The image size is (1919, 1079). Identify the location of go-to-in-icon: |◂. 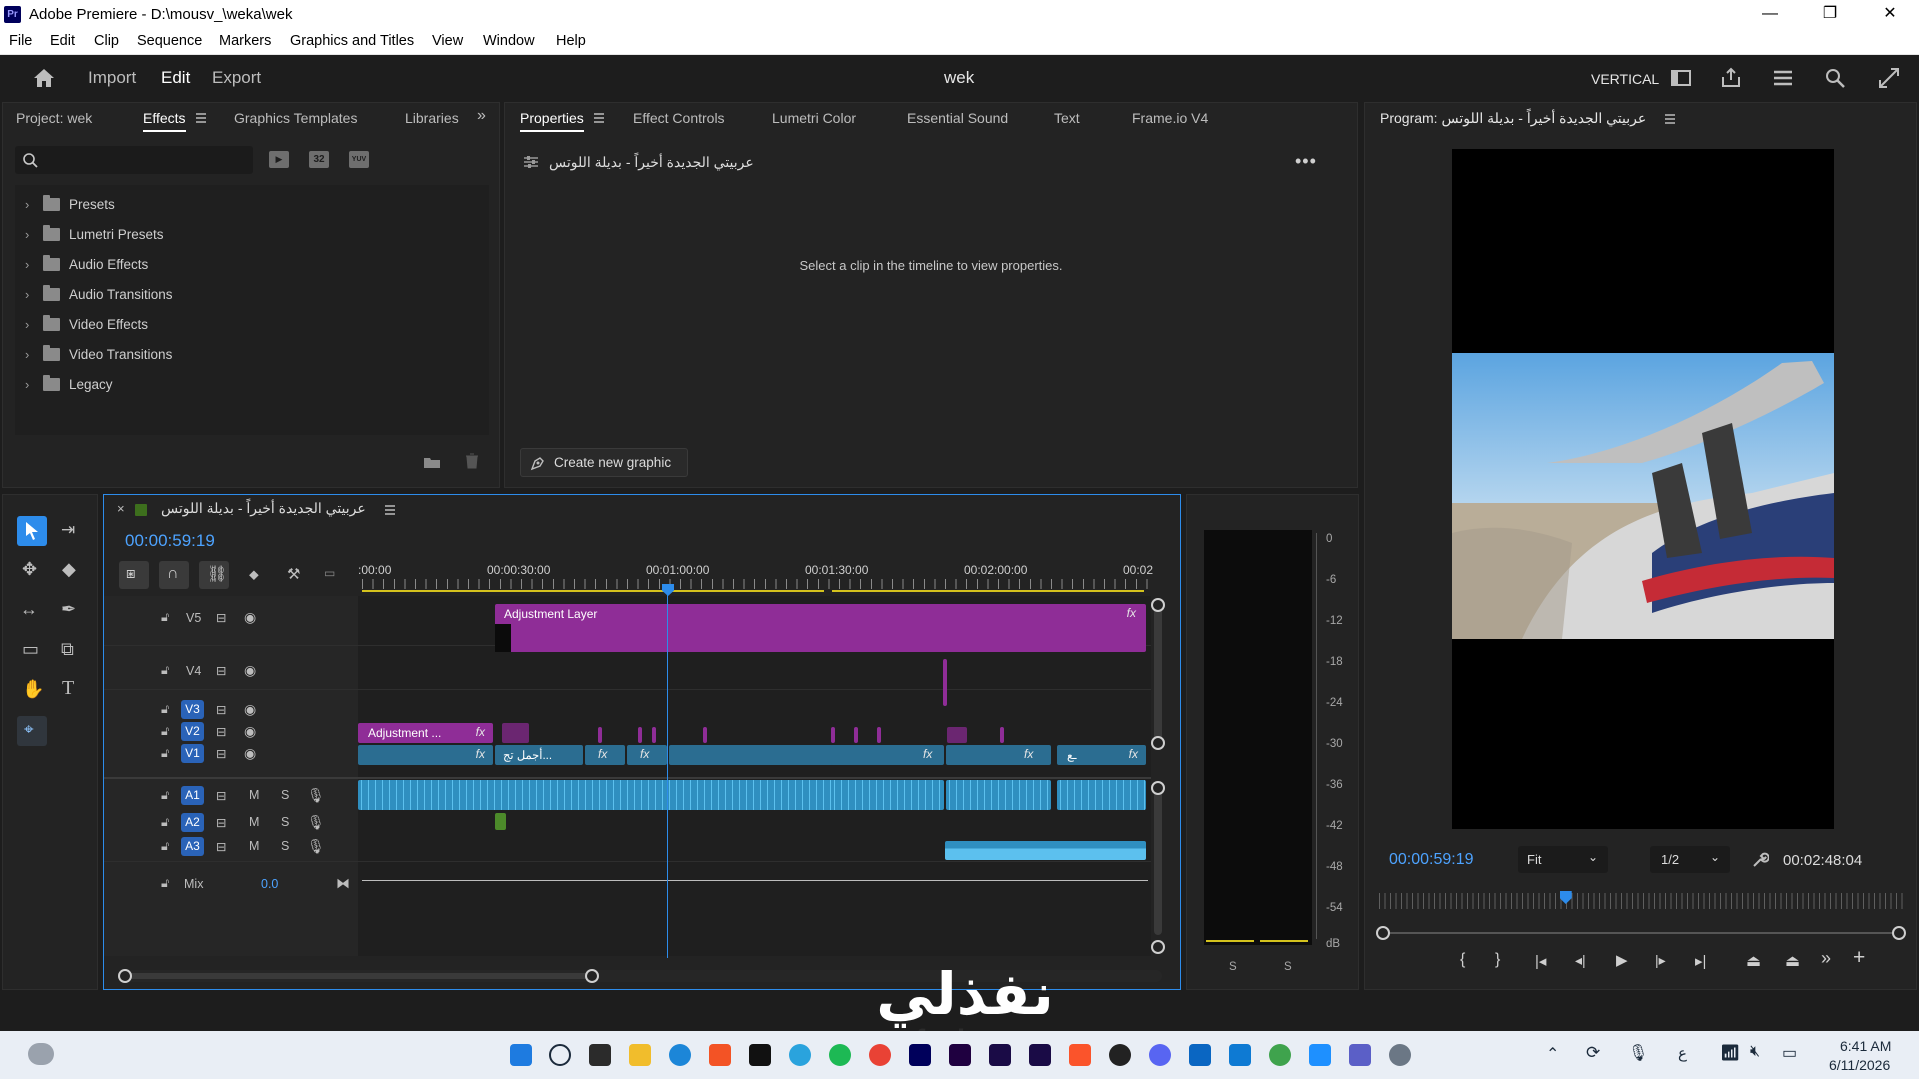
(1540, 961).